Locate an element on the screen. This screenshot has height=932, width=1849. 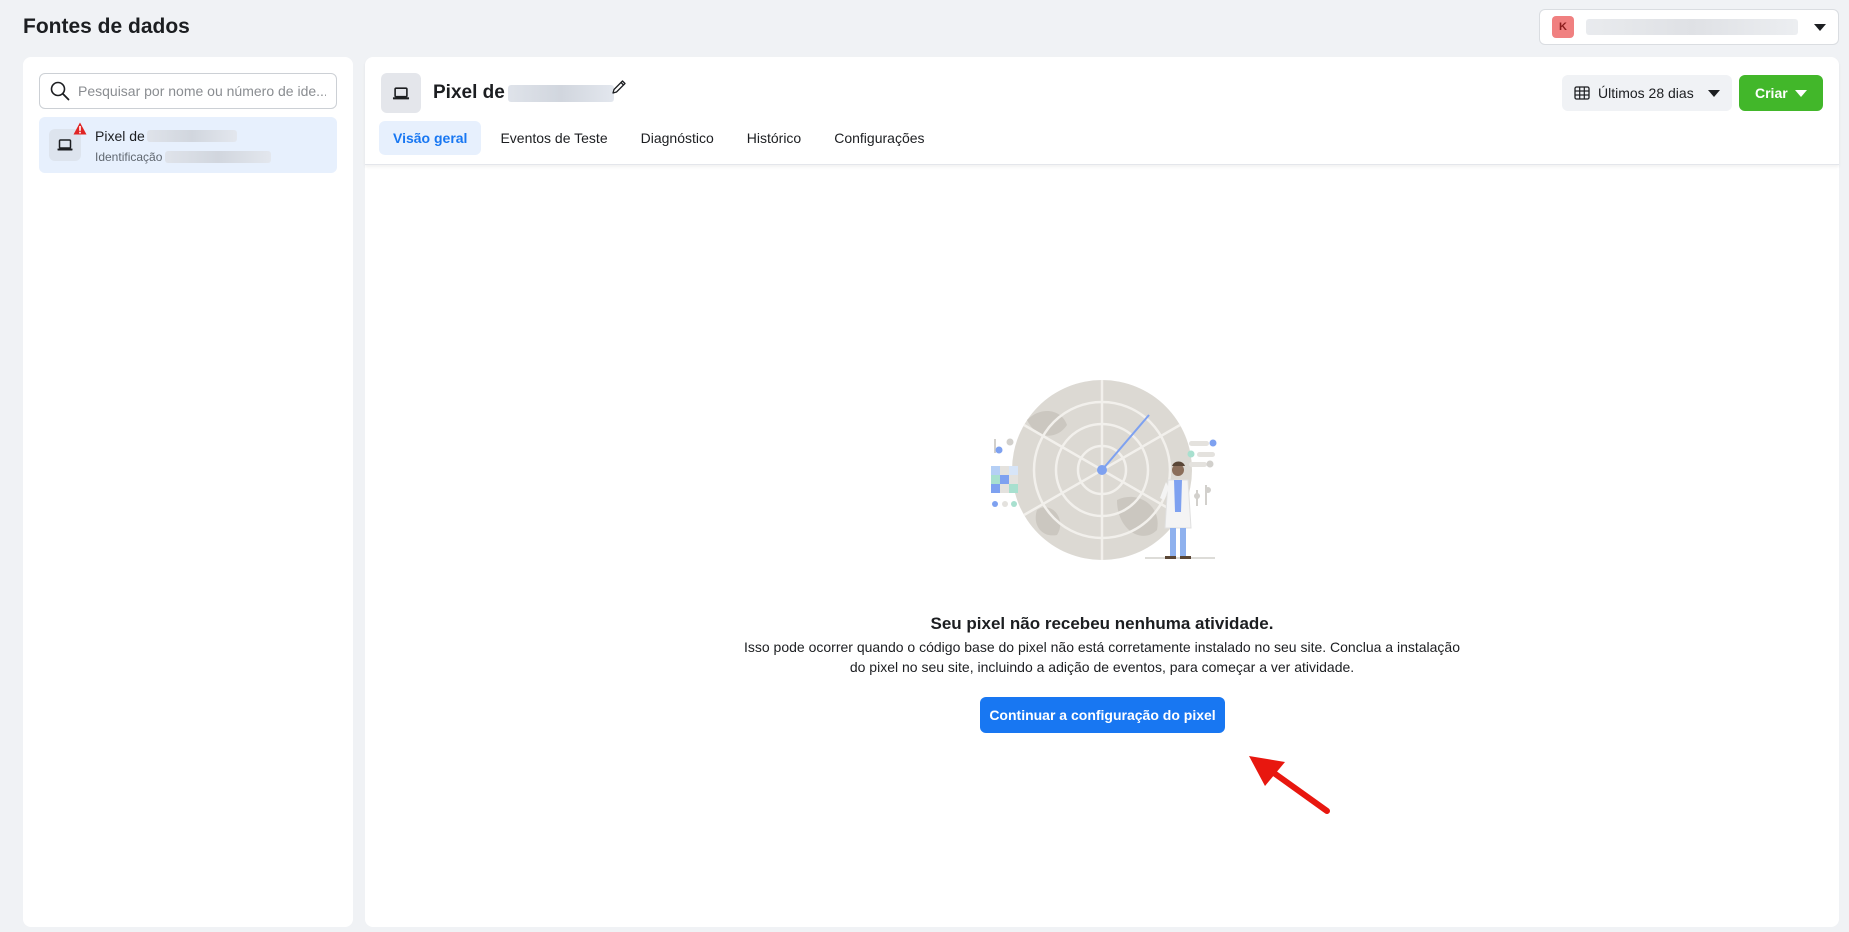
empty-state-title: Seu pixel não recebeu nenhuma atividade. is located at coordinates (1102, 623).